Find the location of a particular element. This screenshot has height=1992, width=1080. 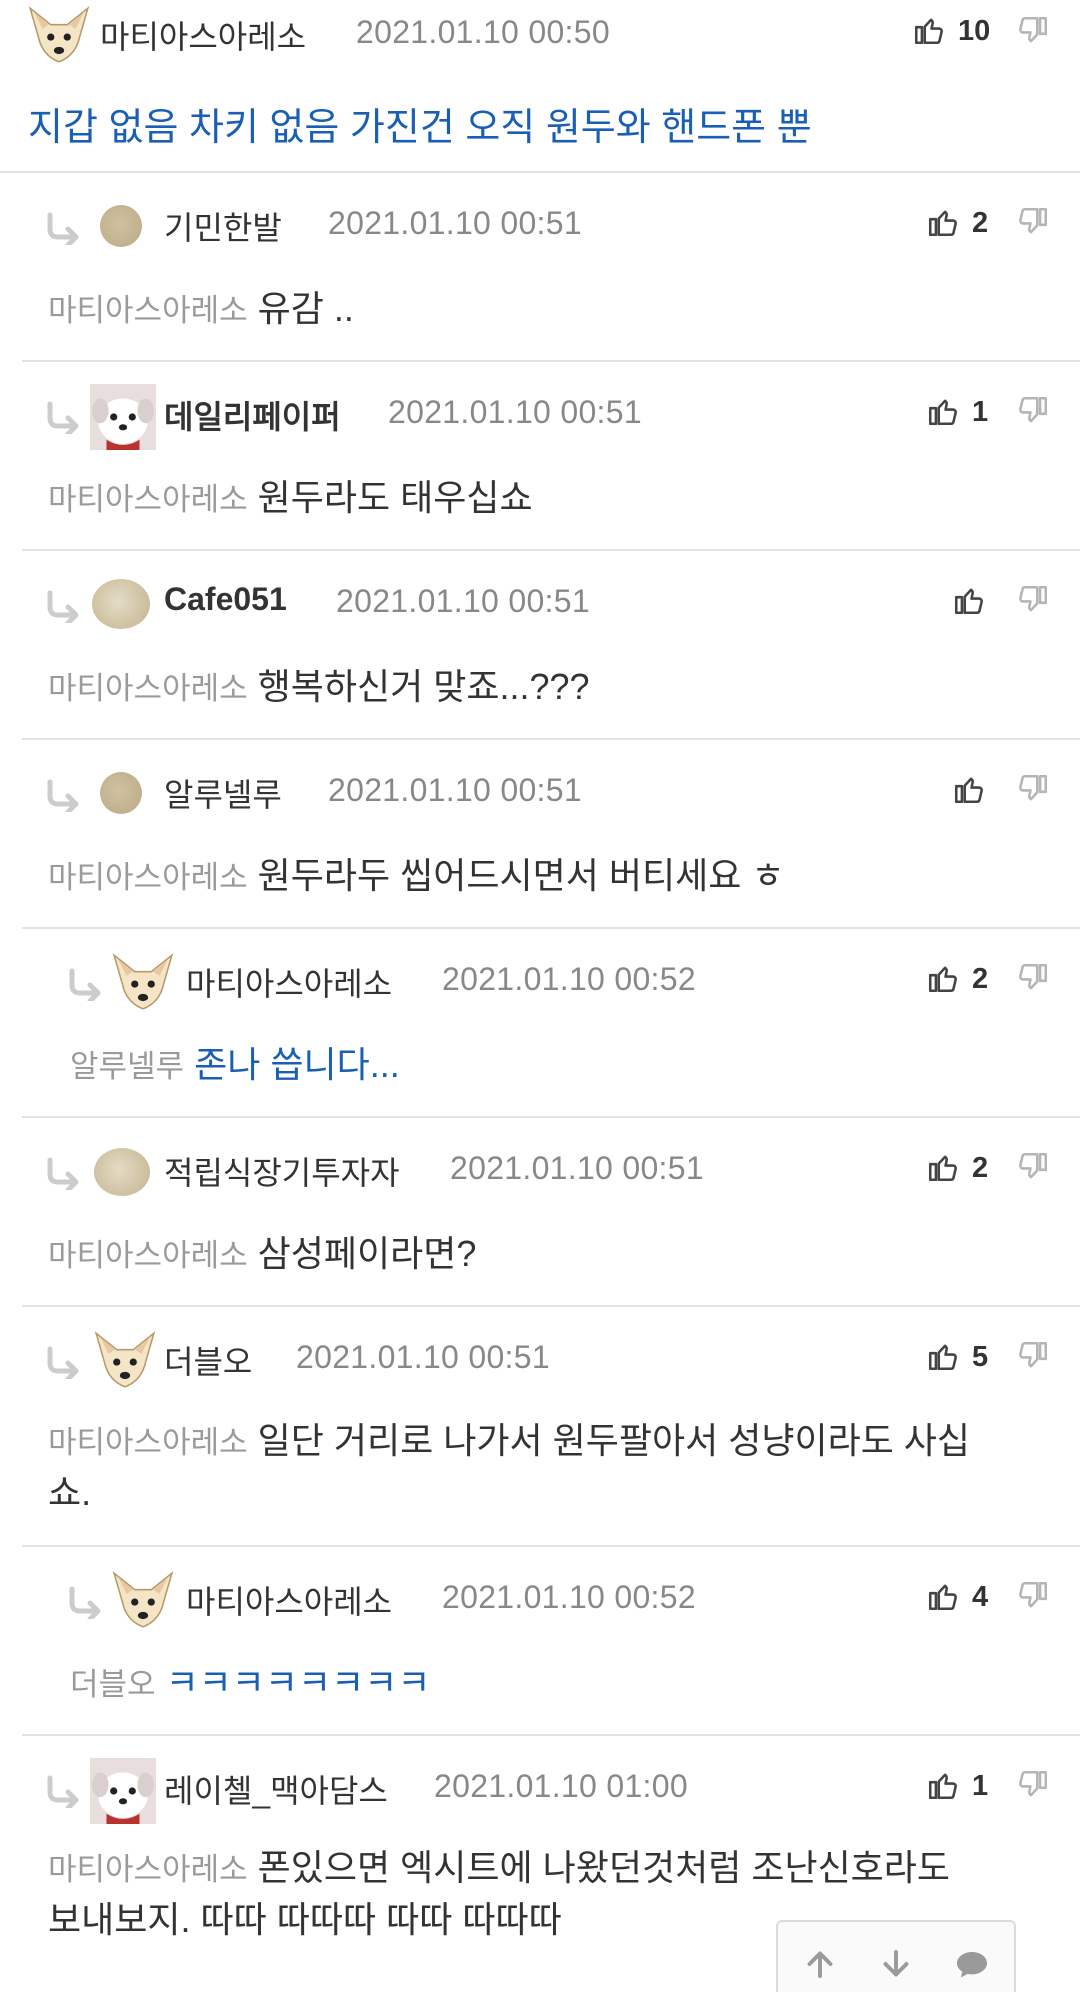

comment-author: 적립식장기투자자 is located at coordinates (282, 1171).